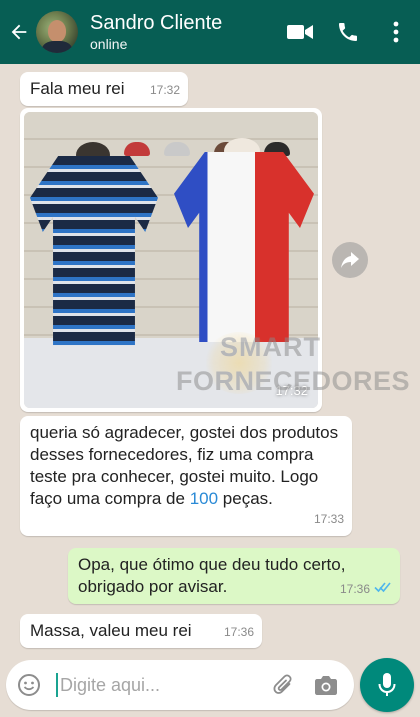  I want to click on message-text-part: peças., so click(245, 498).